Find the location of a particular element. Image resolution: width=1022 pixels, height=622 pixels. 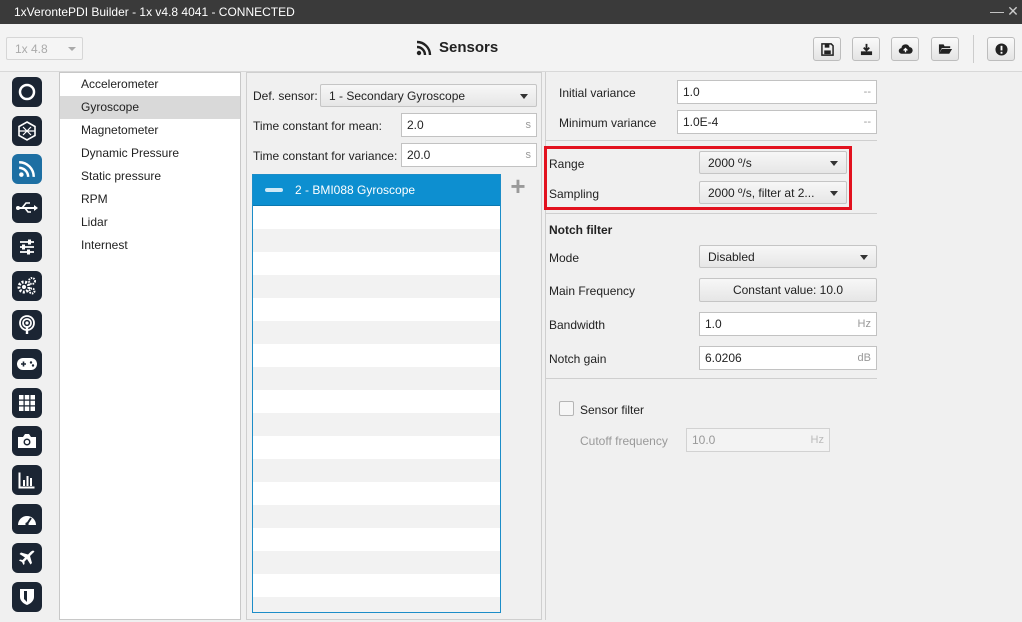

alert-icon is located at coordinates (1001, 49).